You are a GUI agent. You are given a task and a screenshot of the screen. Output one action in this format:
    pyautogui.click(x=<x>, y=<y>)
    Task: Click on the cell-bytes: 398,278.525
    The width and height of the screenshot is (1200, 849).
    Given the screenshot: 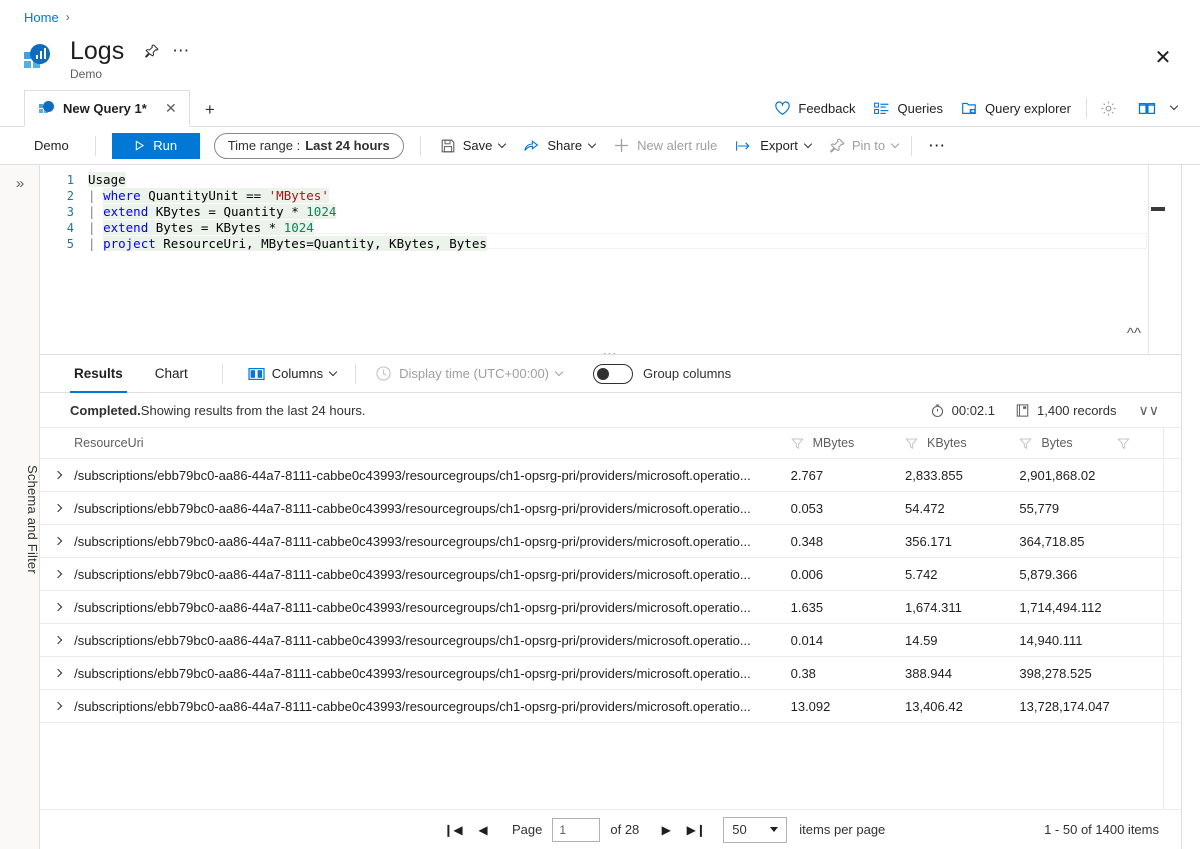 What is the action you would take?
    pyautogui.click(x=1099, y=673)
    